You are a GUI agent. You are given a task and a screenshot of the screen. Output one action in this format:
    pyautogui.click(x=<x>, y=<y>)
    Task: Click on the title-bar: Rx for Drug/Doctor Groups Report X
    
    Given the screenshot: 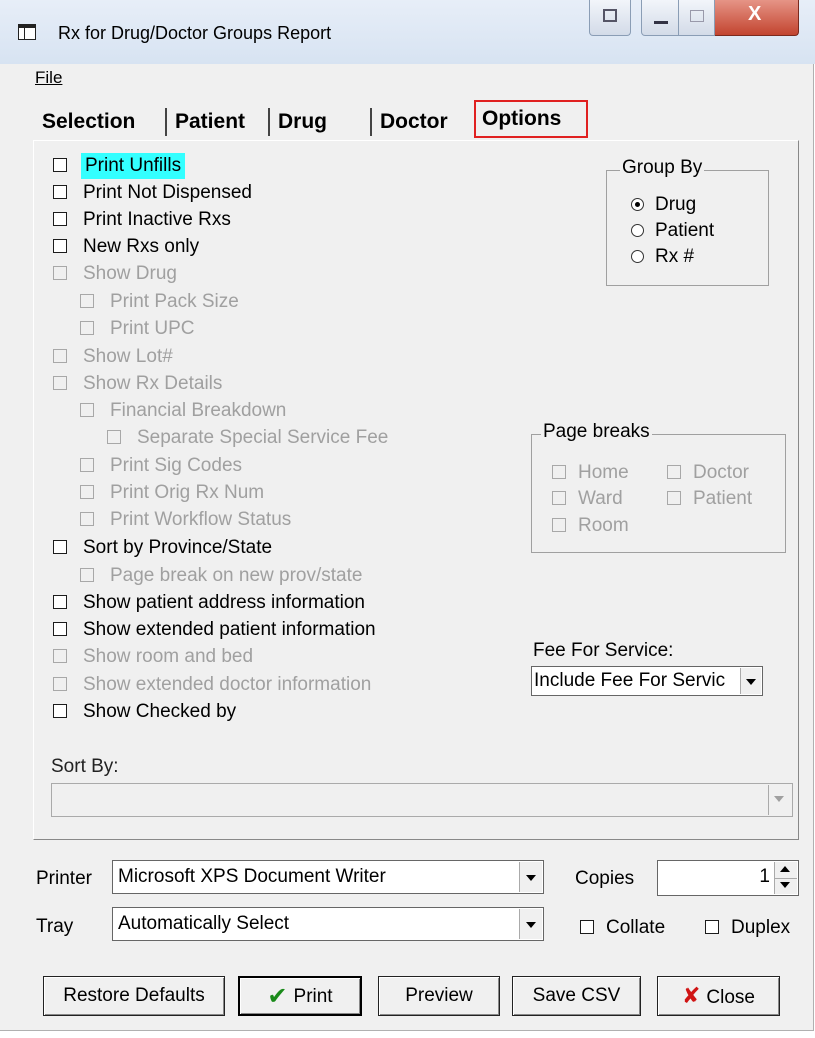 What is the action you would take?
    pyautogui.click(x=407, y=32)
    